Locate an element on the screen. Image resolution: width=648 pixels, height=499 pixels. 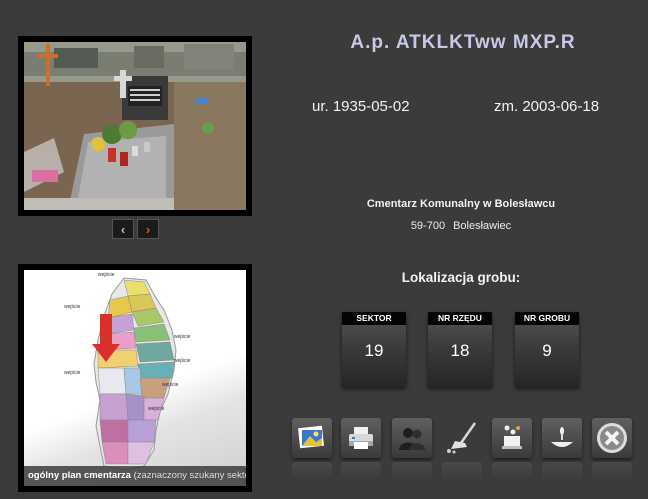
close-icon is located at coordinates (612, 438).